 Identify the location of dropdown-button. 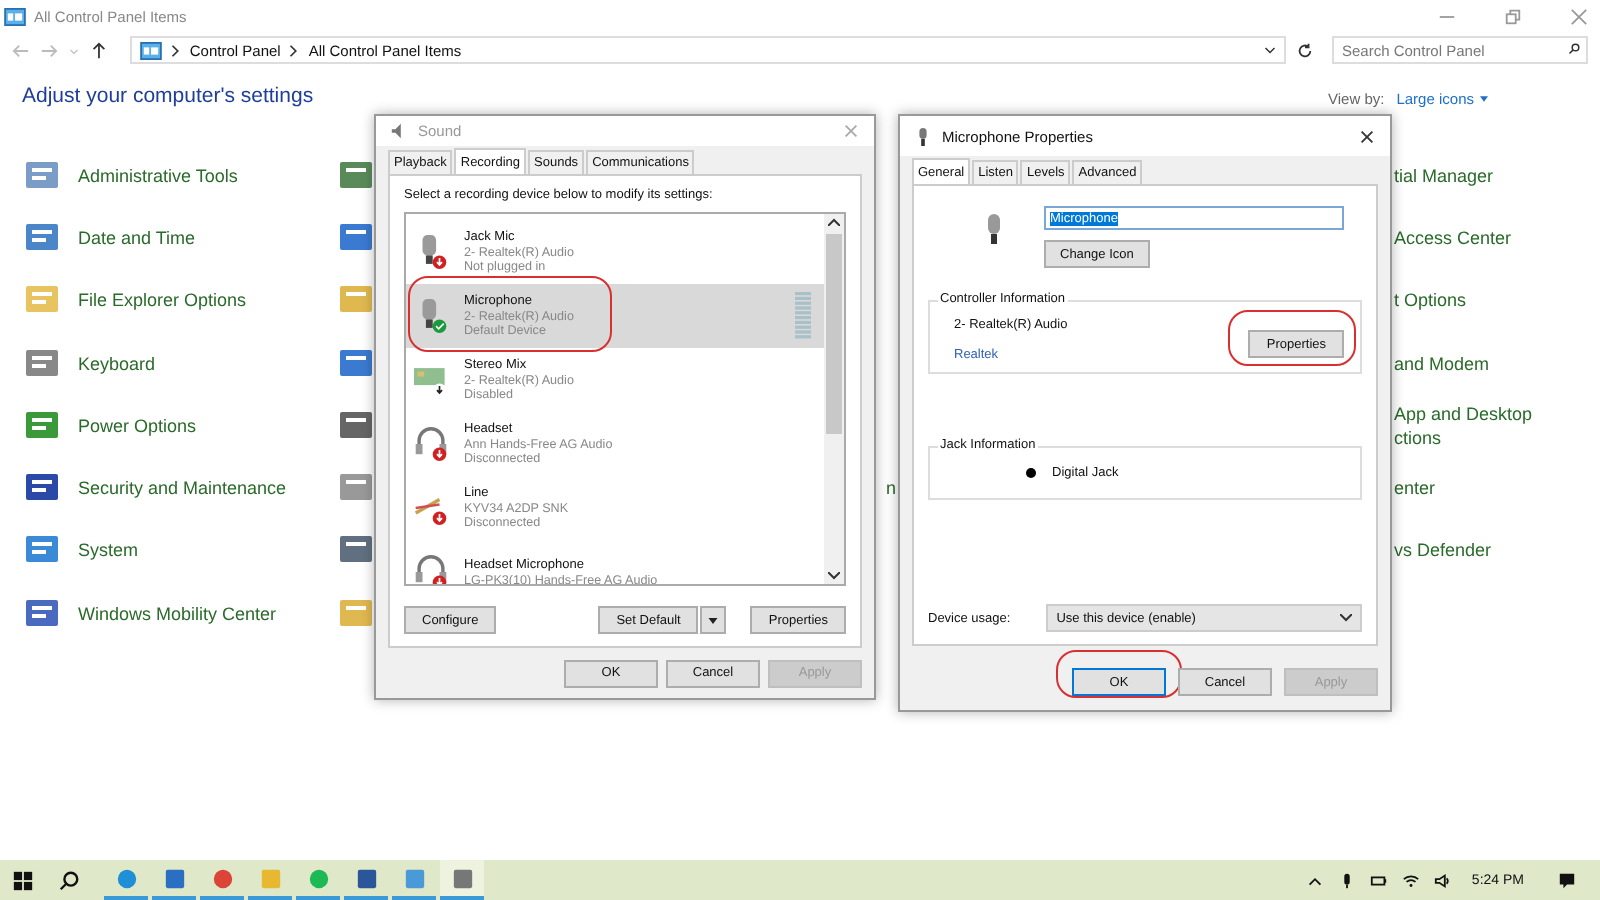
(713, 620).